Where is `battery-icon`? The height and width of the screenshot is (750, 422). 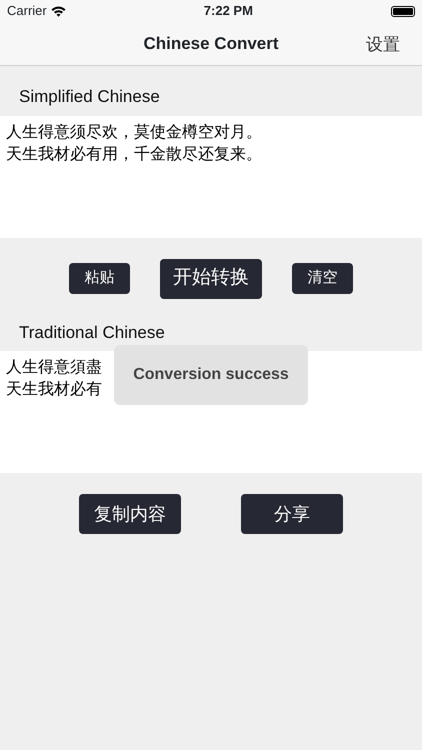
battery-icon is located at coordinates (403, 11).